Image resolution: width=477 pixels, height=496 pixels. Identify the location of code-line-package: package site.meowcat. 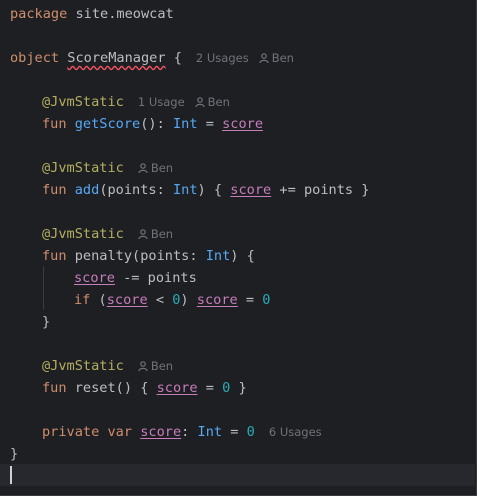
(92, 14).